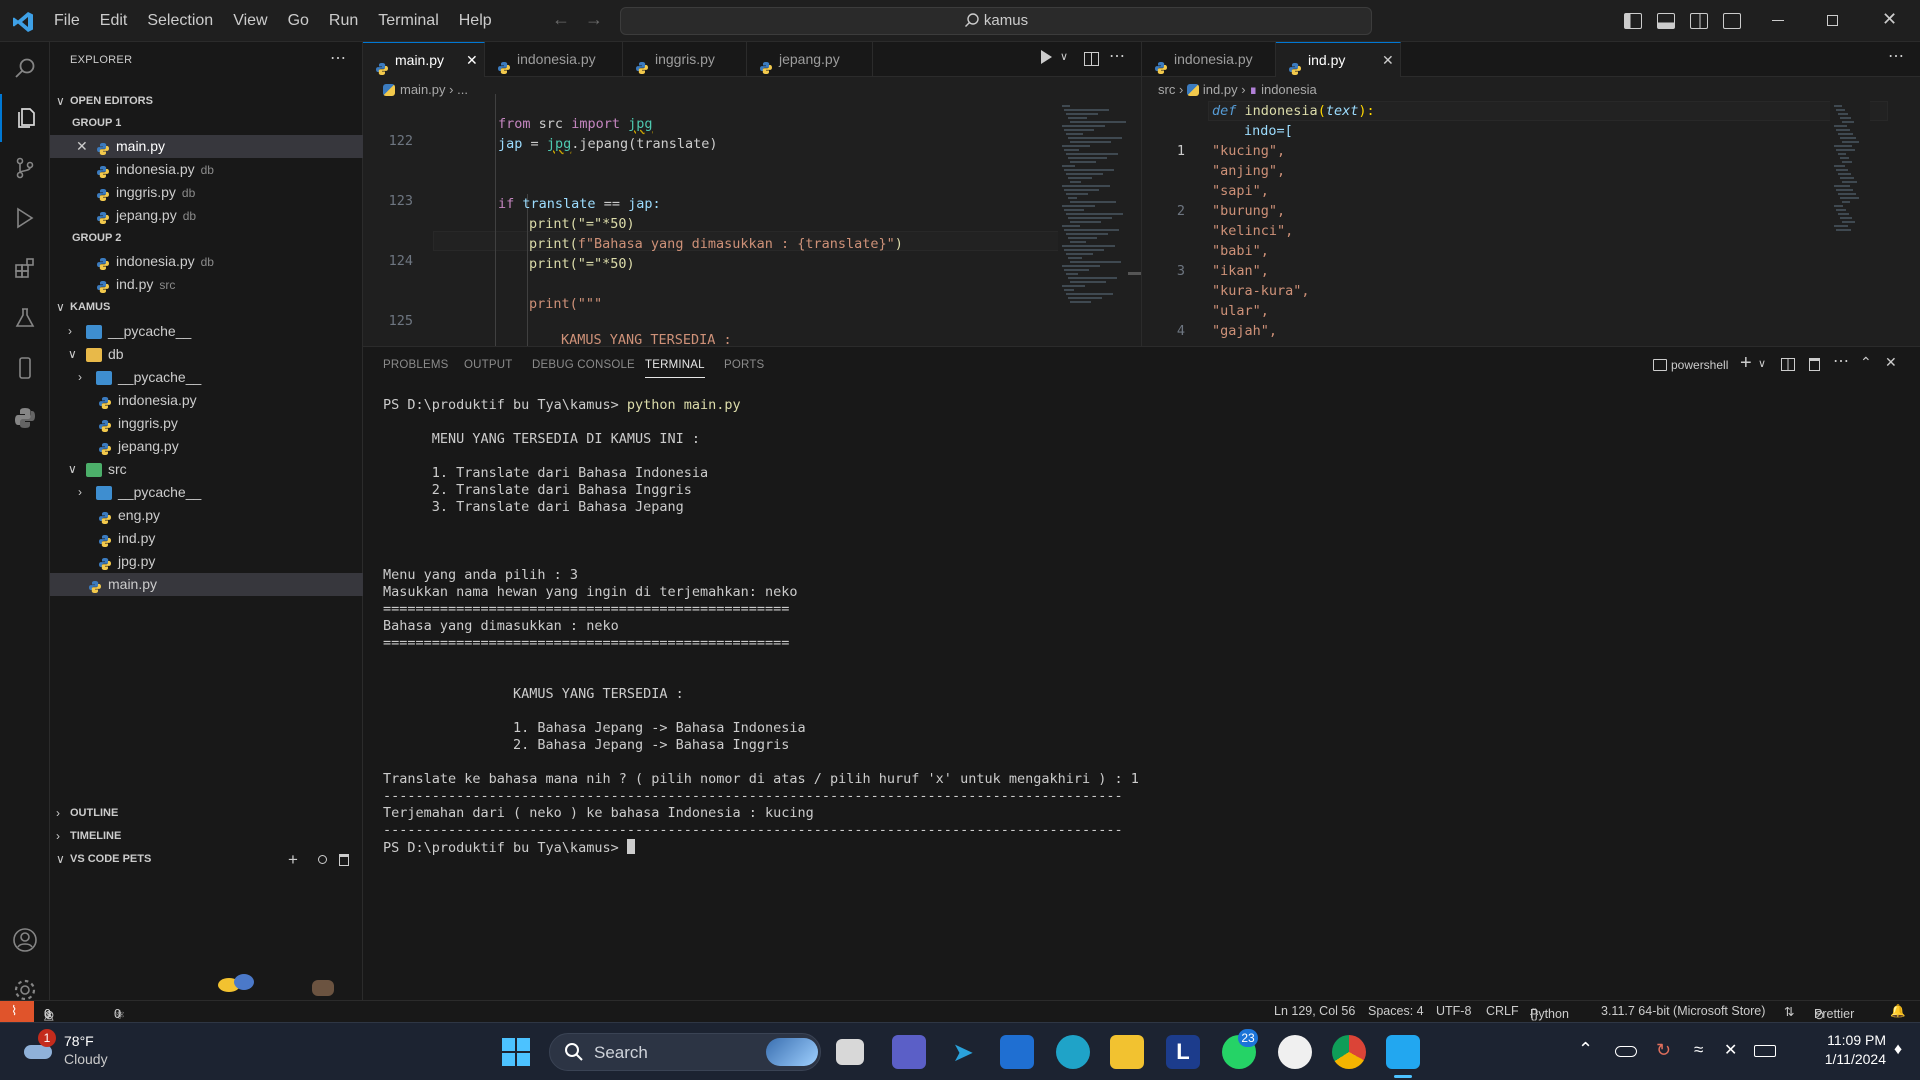  I want to click on panel-tab-debug-console: DEBUG CONSOLE, so click(583, 365).